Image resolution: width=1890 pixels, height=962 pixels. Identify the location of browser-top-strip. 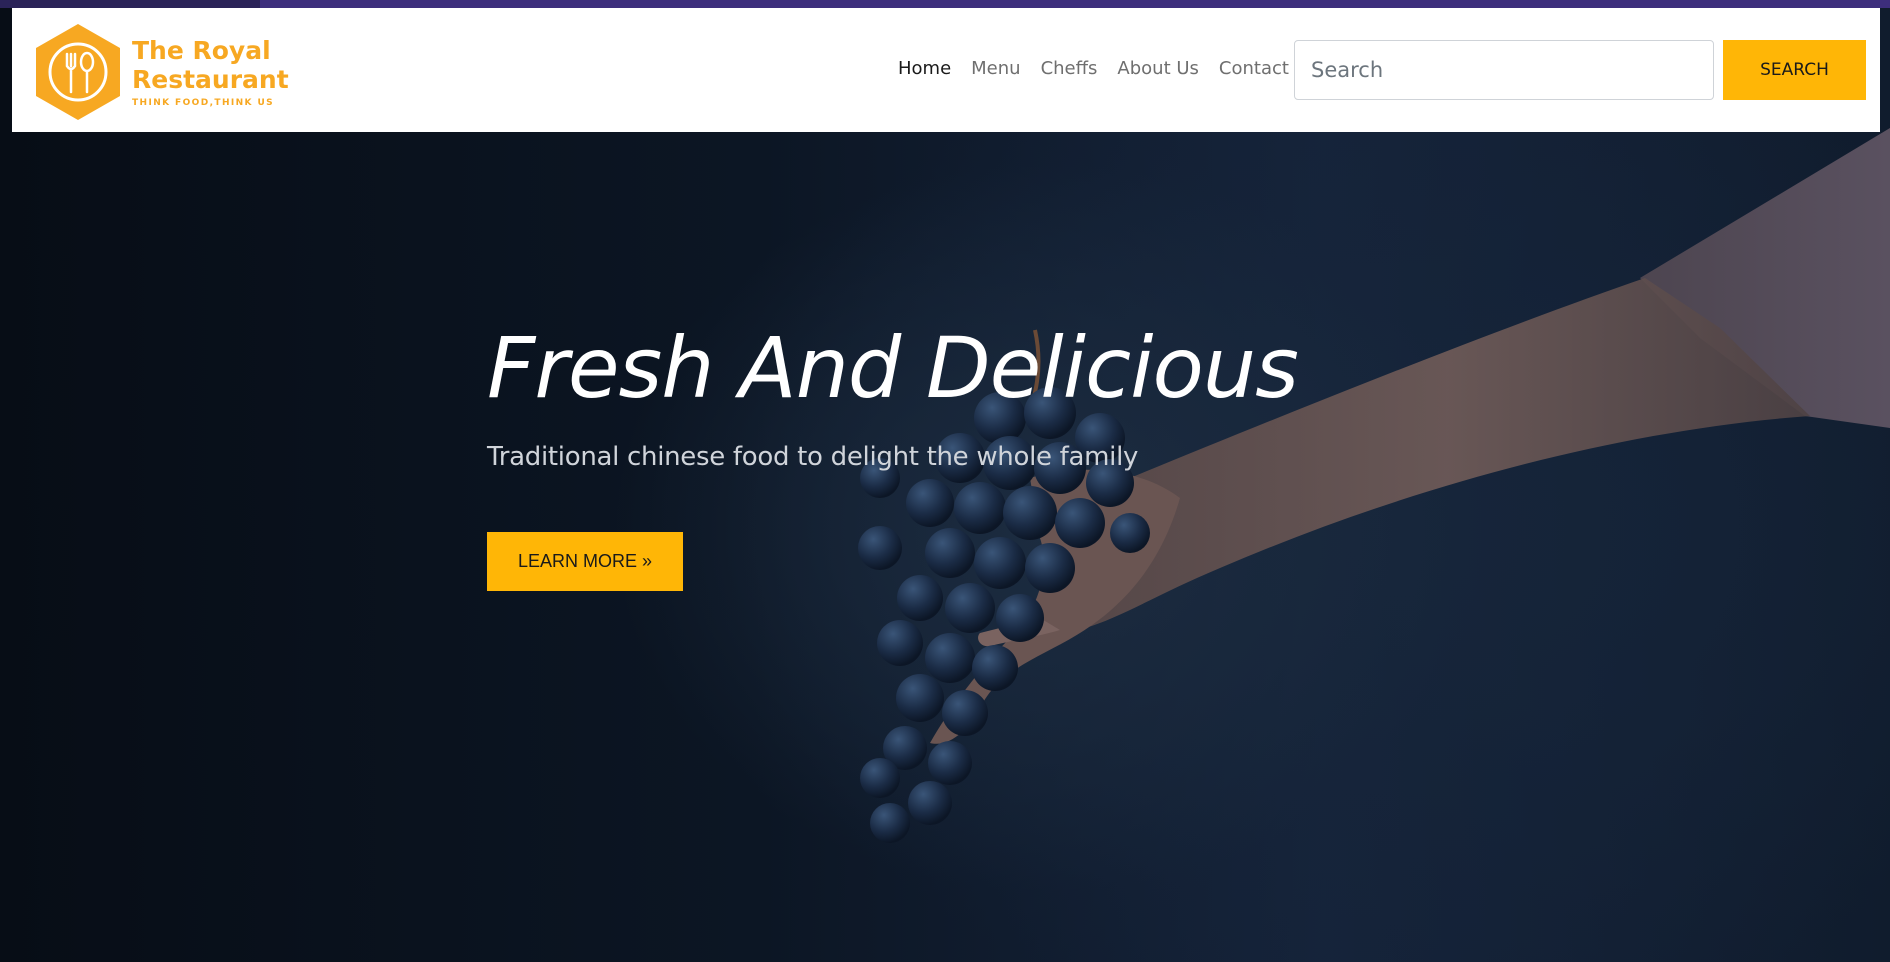
(945, 4).